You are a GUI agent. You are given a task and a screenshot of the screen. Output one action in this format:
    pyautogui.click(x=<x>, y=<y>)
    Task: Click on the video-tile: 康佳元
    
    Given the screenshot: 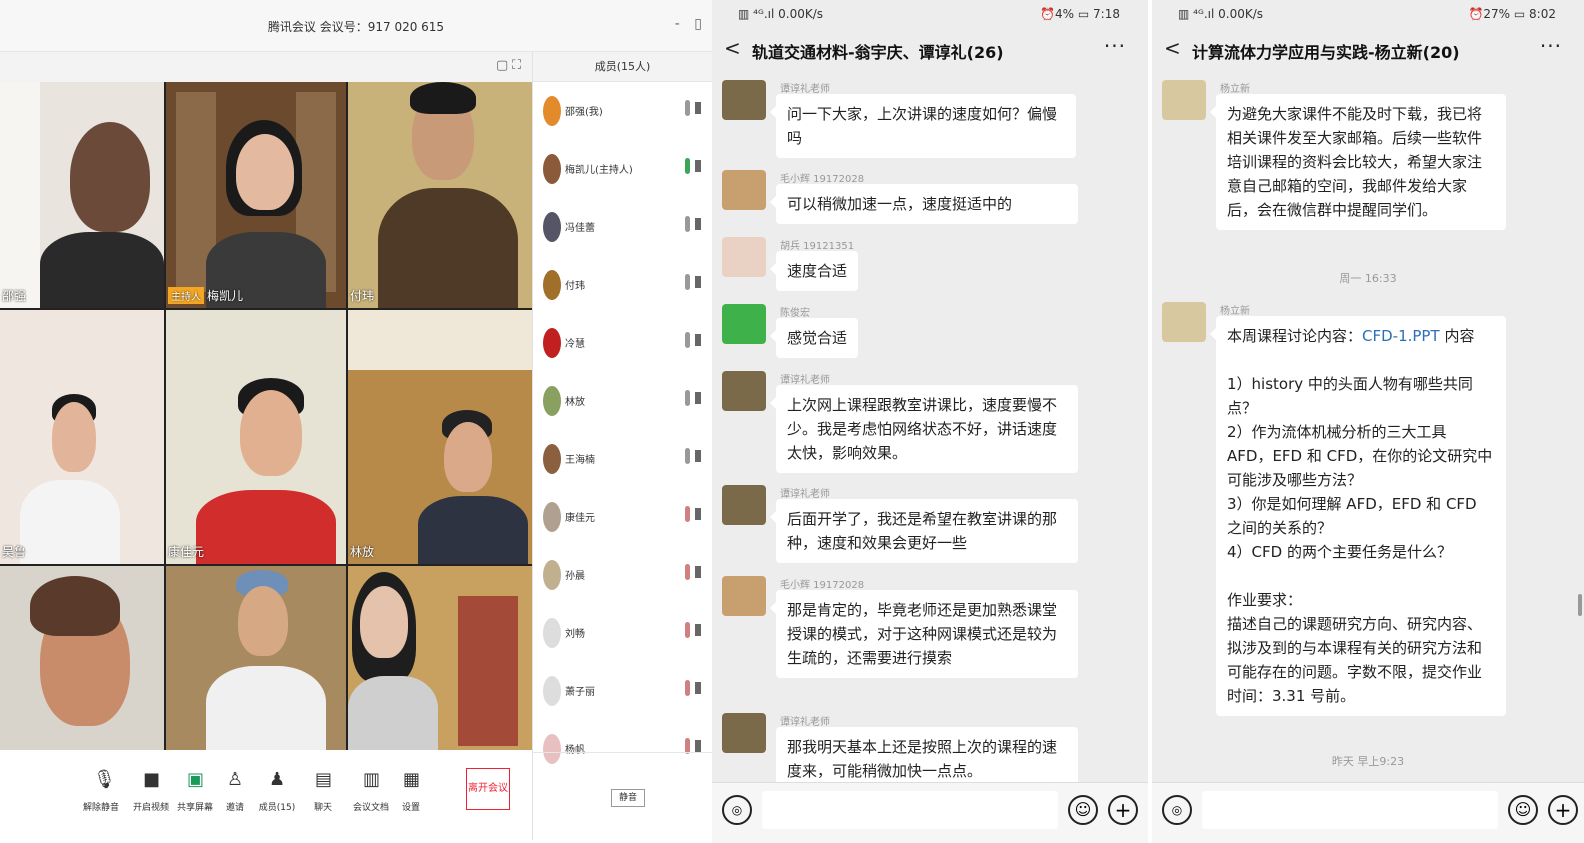 What is the action you would take?
    pyautogui.click(x=256, y=437)
    